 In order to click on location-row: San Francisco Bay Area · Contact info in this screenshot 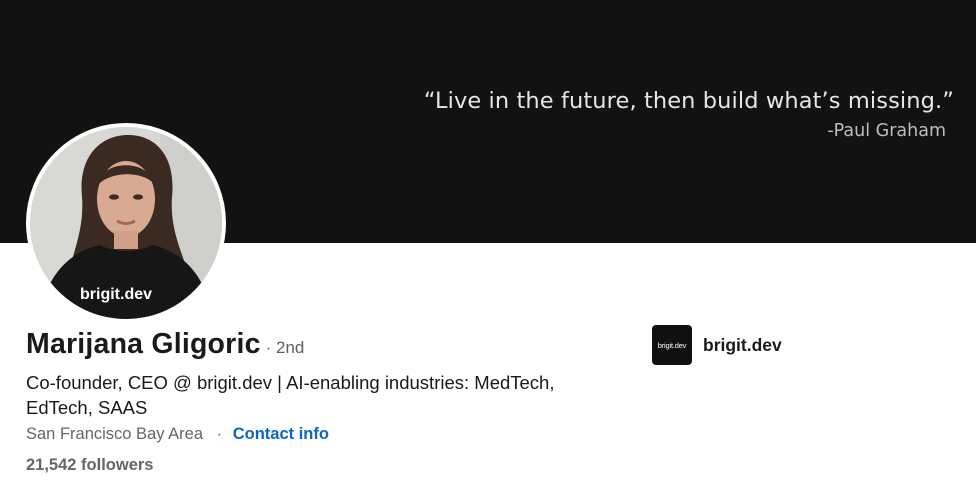, I will do `click(177, 434)`.